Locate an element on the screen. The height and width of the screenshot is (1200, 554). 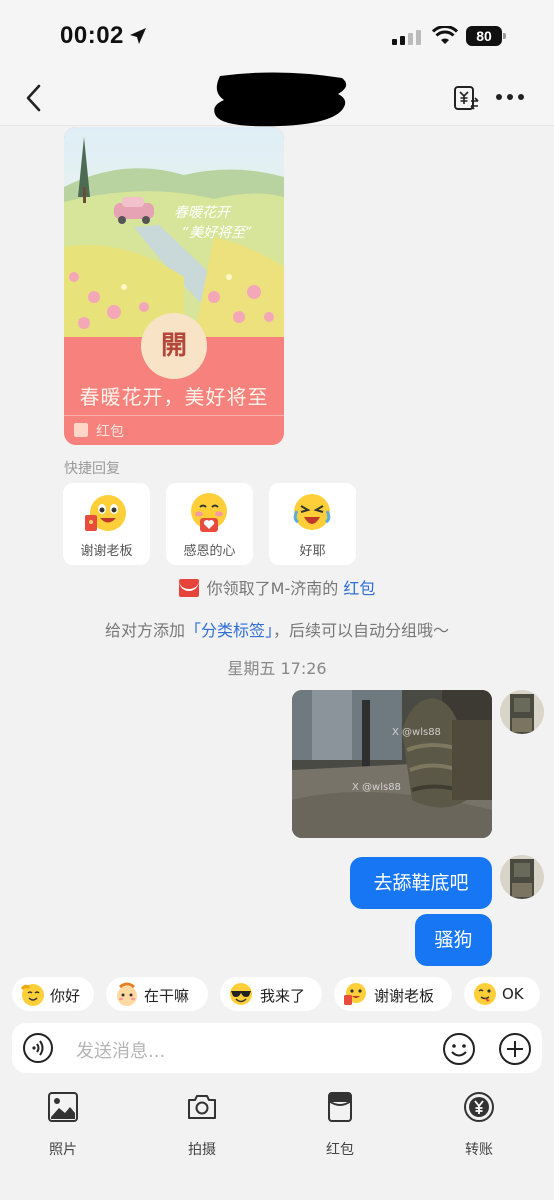
open-red-packet-button: 開 is located at coordinates (174, 346).